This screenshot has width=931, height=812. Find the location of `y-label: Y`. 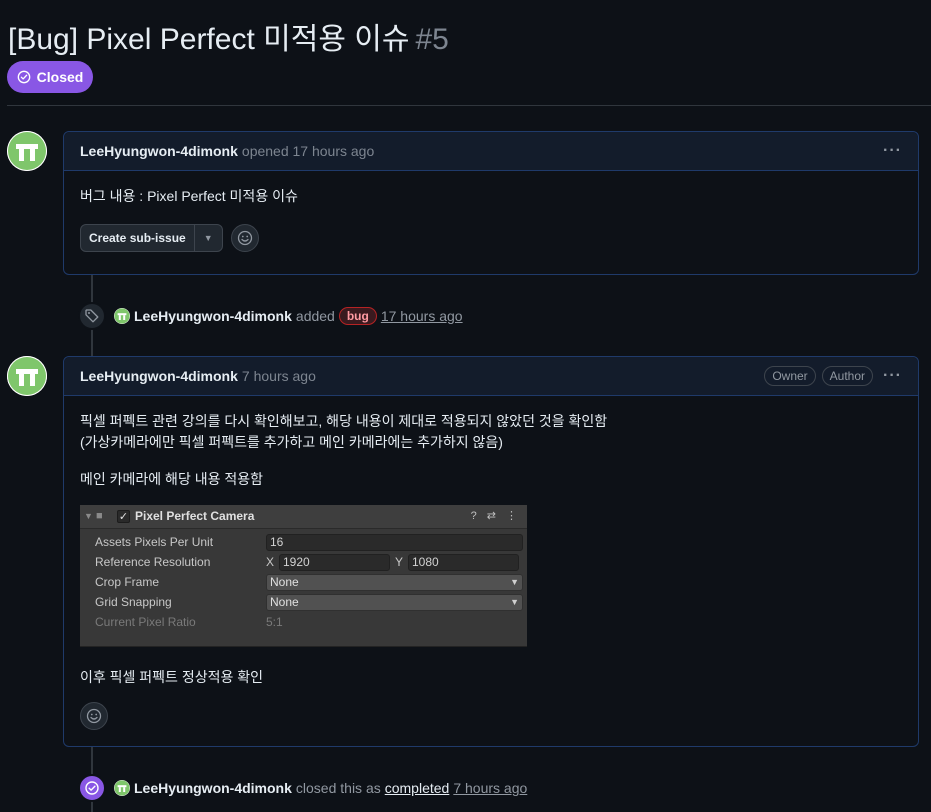

y-label: Y is located at coordinates (398, 561).